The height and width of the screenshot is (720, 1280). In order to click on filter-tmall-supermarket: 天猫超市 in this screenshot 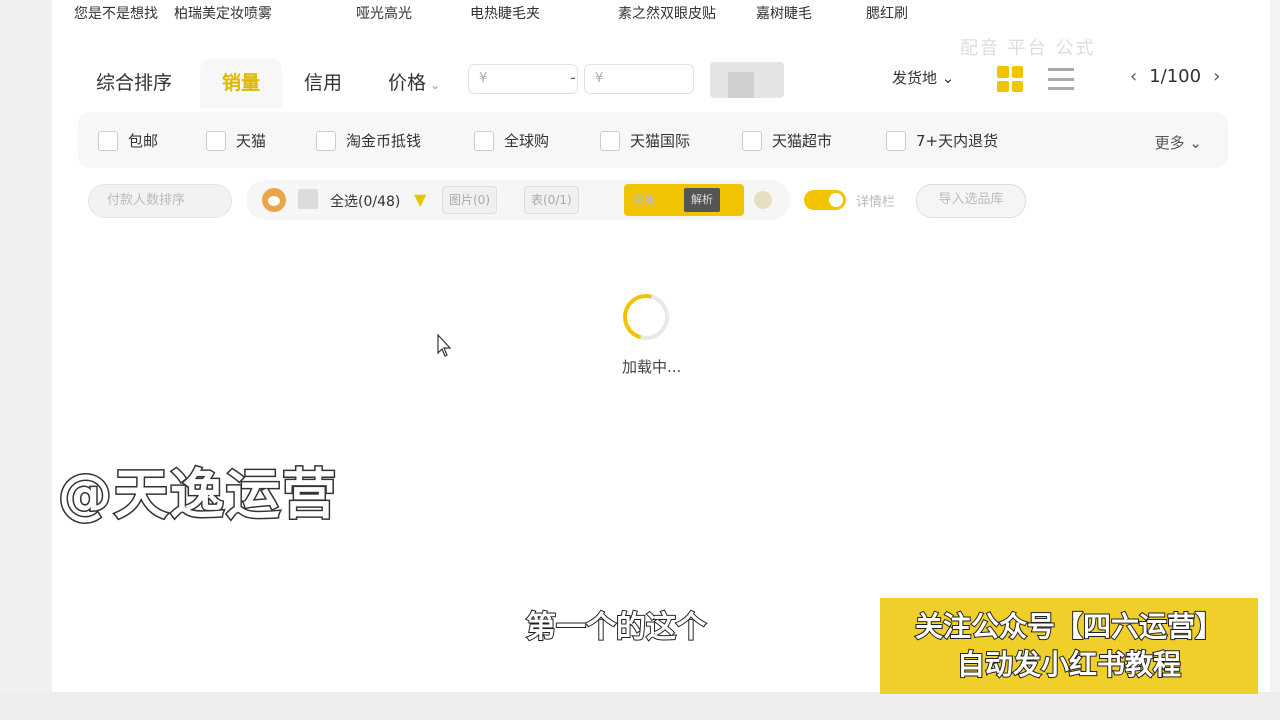, I will do `click(787, 140)`.